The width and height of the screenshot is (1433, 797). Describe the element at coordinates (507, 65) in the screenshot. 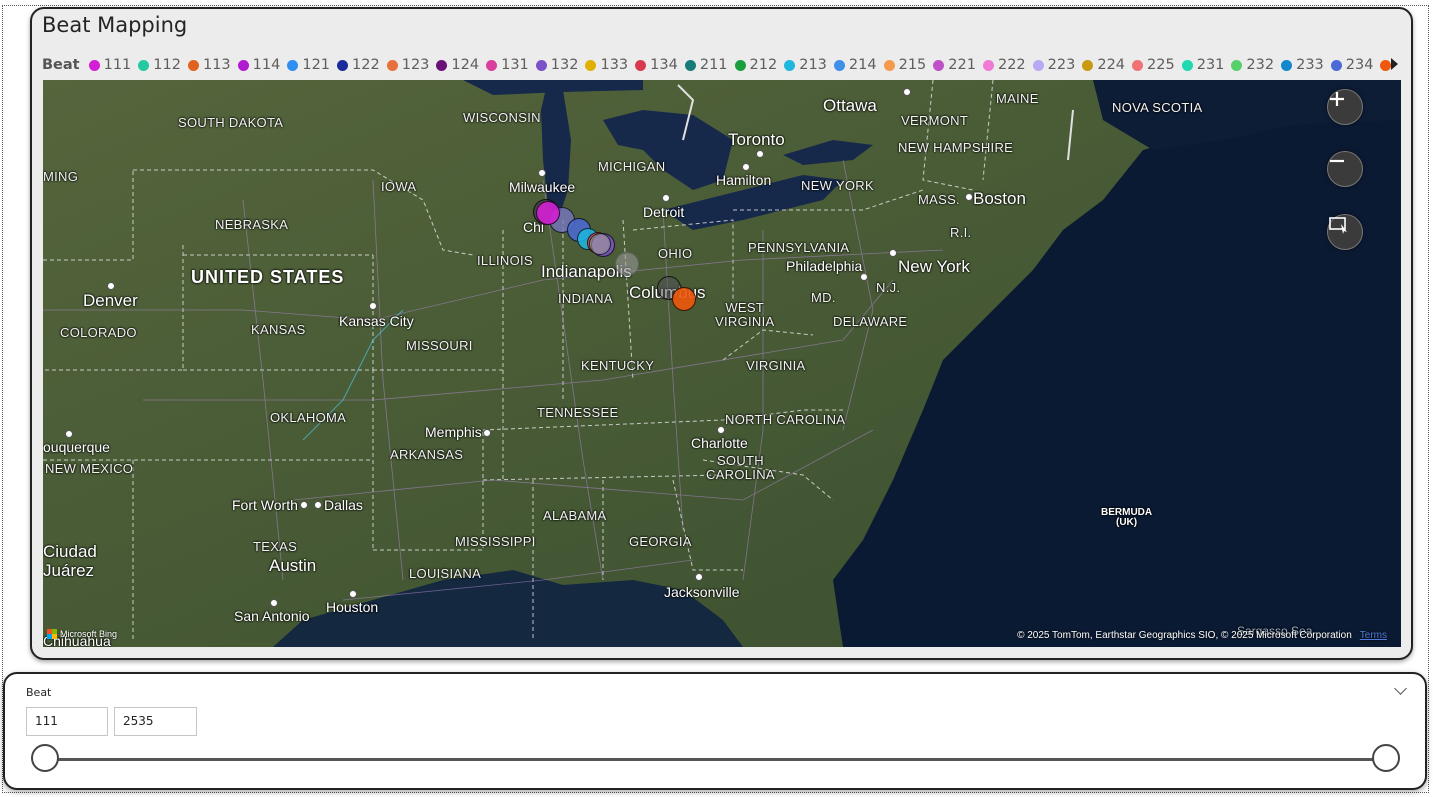

I see `legend-item: 131` at that location.